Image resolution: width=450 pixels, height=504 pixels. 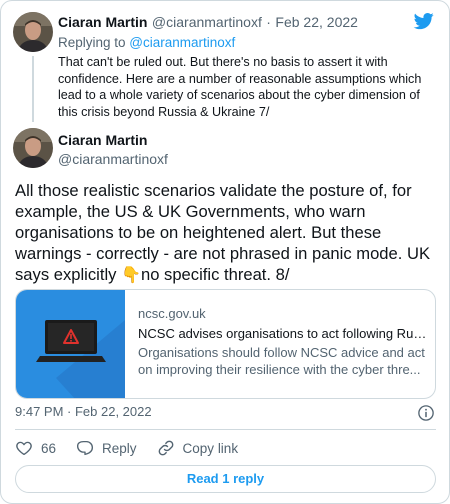 I want to click on copy-link-label: Copy link, so click(x=210, y=448).